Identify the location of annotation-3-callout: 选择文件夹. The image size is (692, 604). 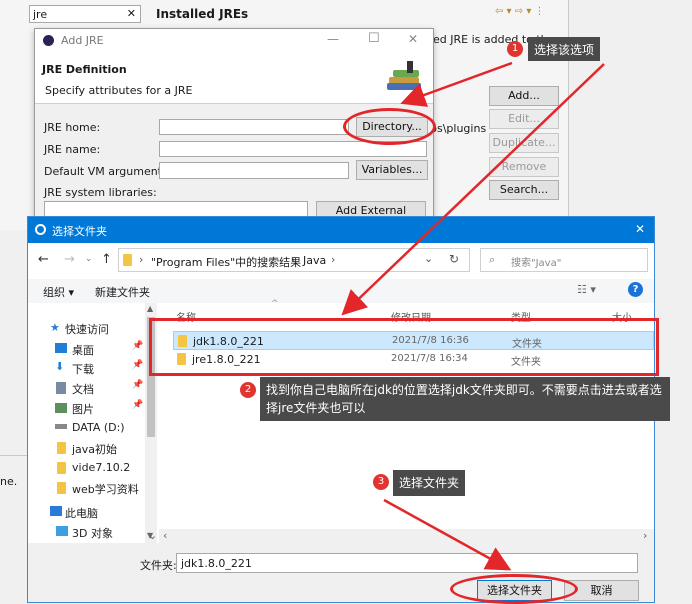
(429, 483).